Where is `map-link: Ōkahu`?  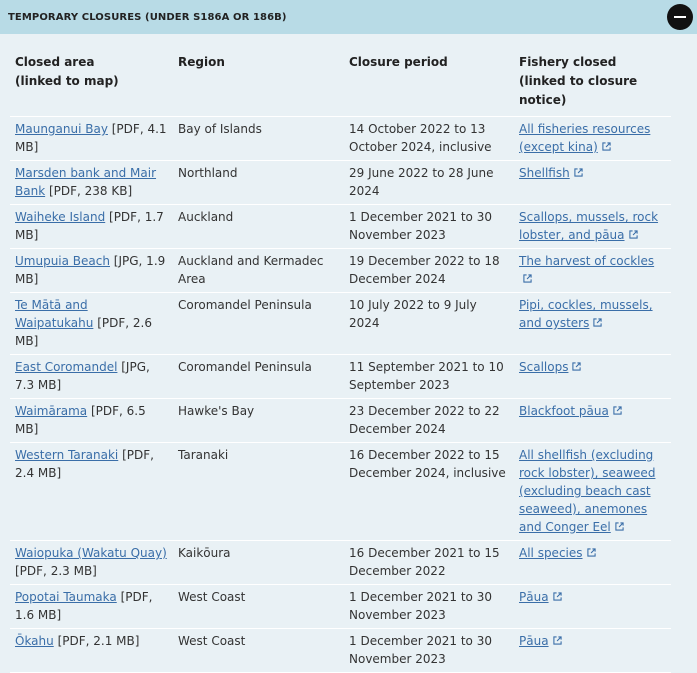
map-link: Ōkahu is located at coordinates (34, 641).